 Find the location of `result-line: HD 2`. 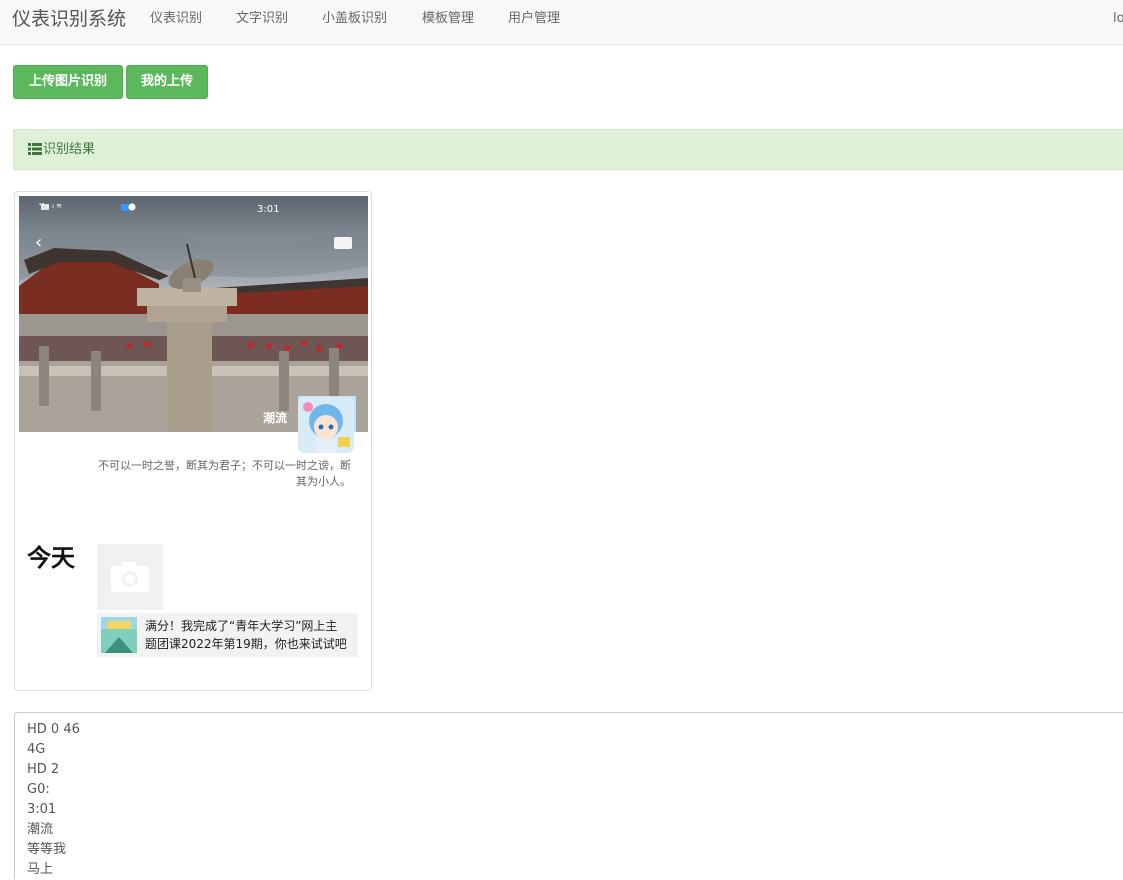

result-line: HD 2 is located at coordinates (43, 769).